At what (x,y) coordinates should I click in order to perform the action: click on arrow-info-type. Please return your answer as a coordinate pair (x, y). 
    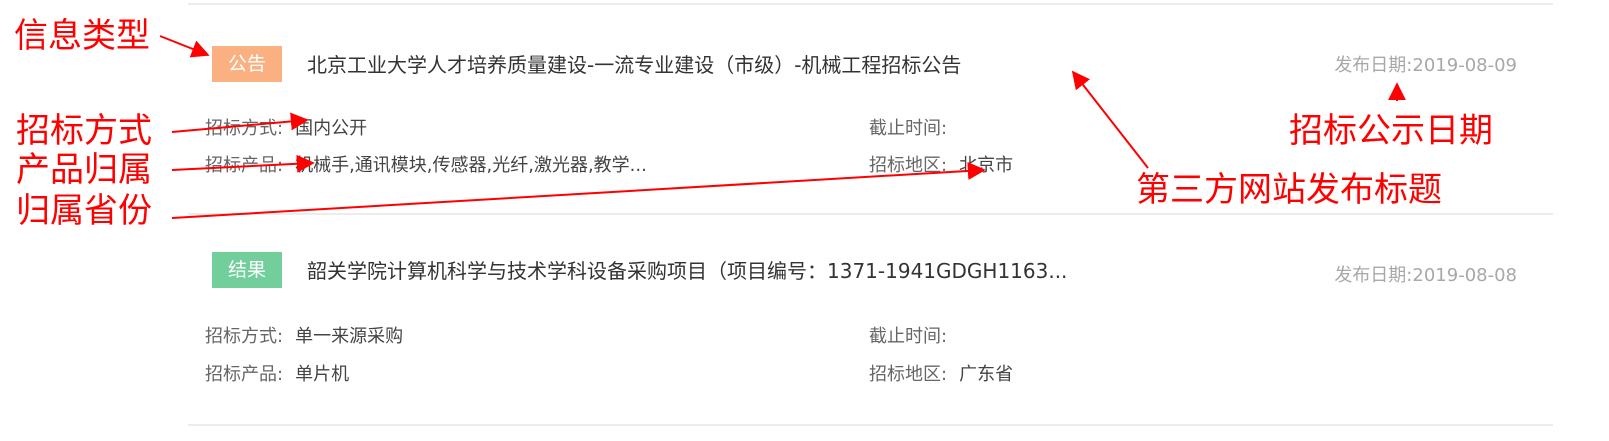
    Looking at the image, I should click on (184, 46).